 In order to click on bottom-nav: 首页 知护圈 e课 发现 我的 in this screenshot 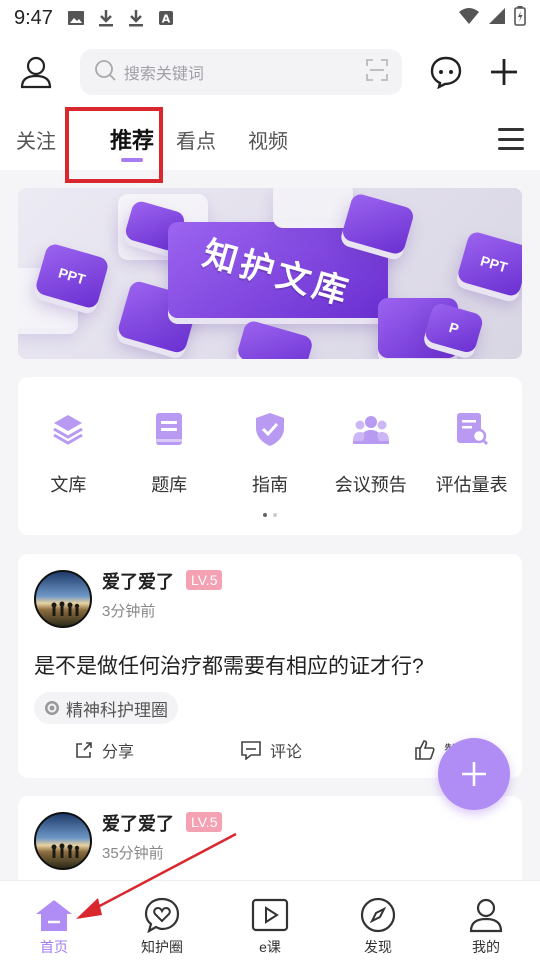, I will do `click(270, 920)`.